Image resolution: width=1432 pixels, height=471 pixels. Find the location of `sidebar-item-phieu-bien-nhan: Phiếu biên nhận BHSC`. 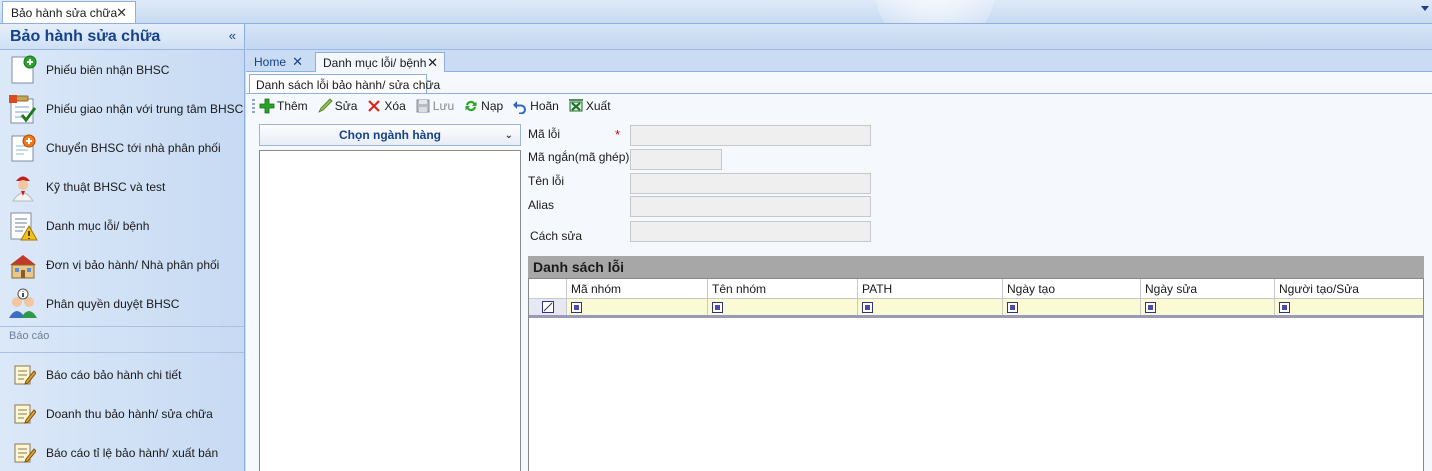

sidebar-item-phieu-bien-nhan: Phiếu biên nhận BHSC is located at coordinates (122, 69).